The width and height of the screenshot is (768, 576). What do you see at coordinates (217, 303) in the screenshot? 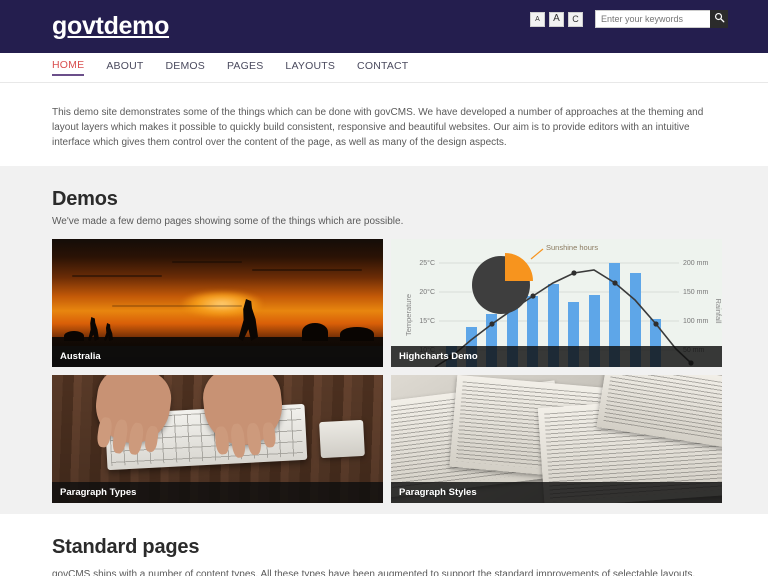
I see `demo-card-australia: Australia` at bounding box center [217, 303].